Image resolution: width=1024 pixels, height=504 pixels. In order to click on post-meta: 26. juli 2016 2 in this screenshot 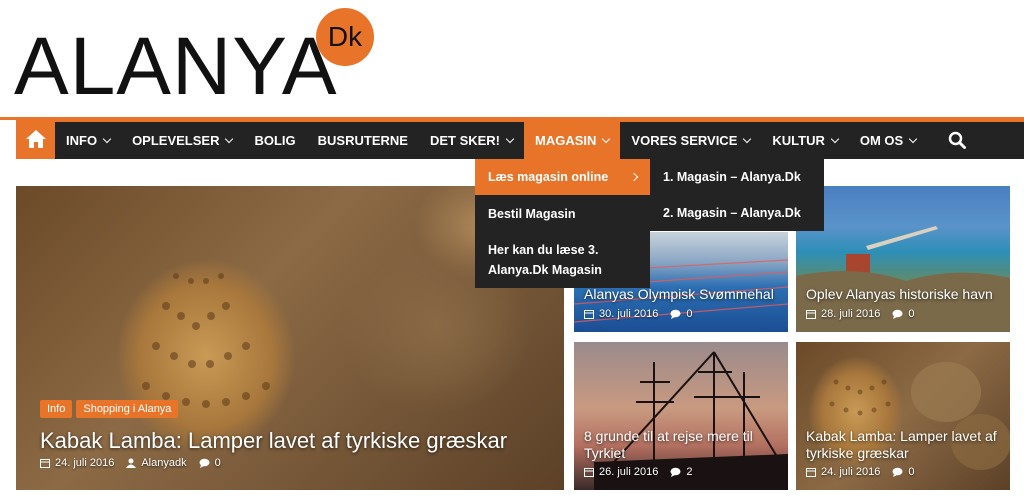, I will do `click(638, 472)`.